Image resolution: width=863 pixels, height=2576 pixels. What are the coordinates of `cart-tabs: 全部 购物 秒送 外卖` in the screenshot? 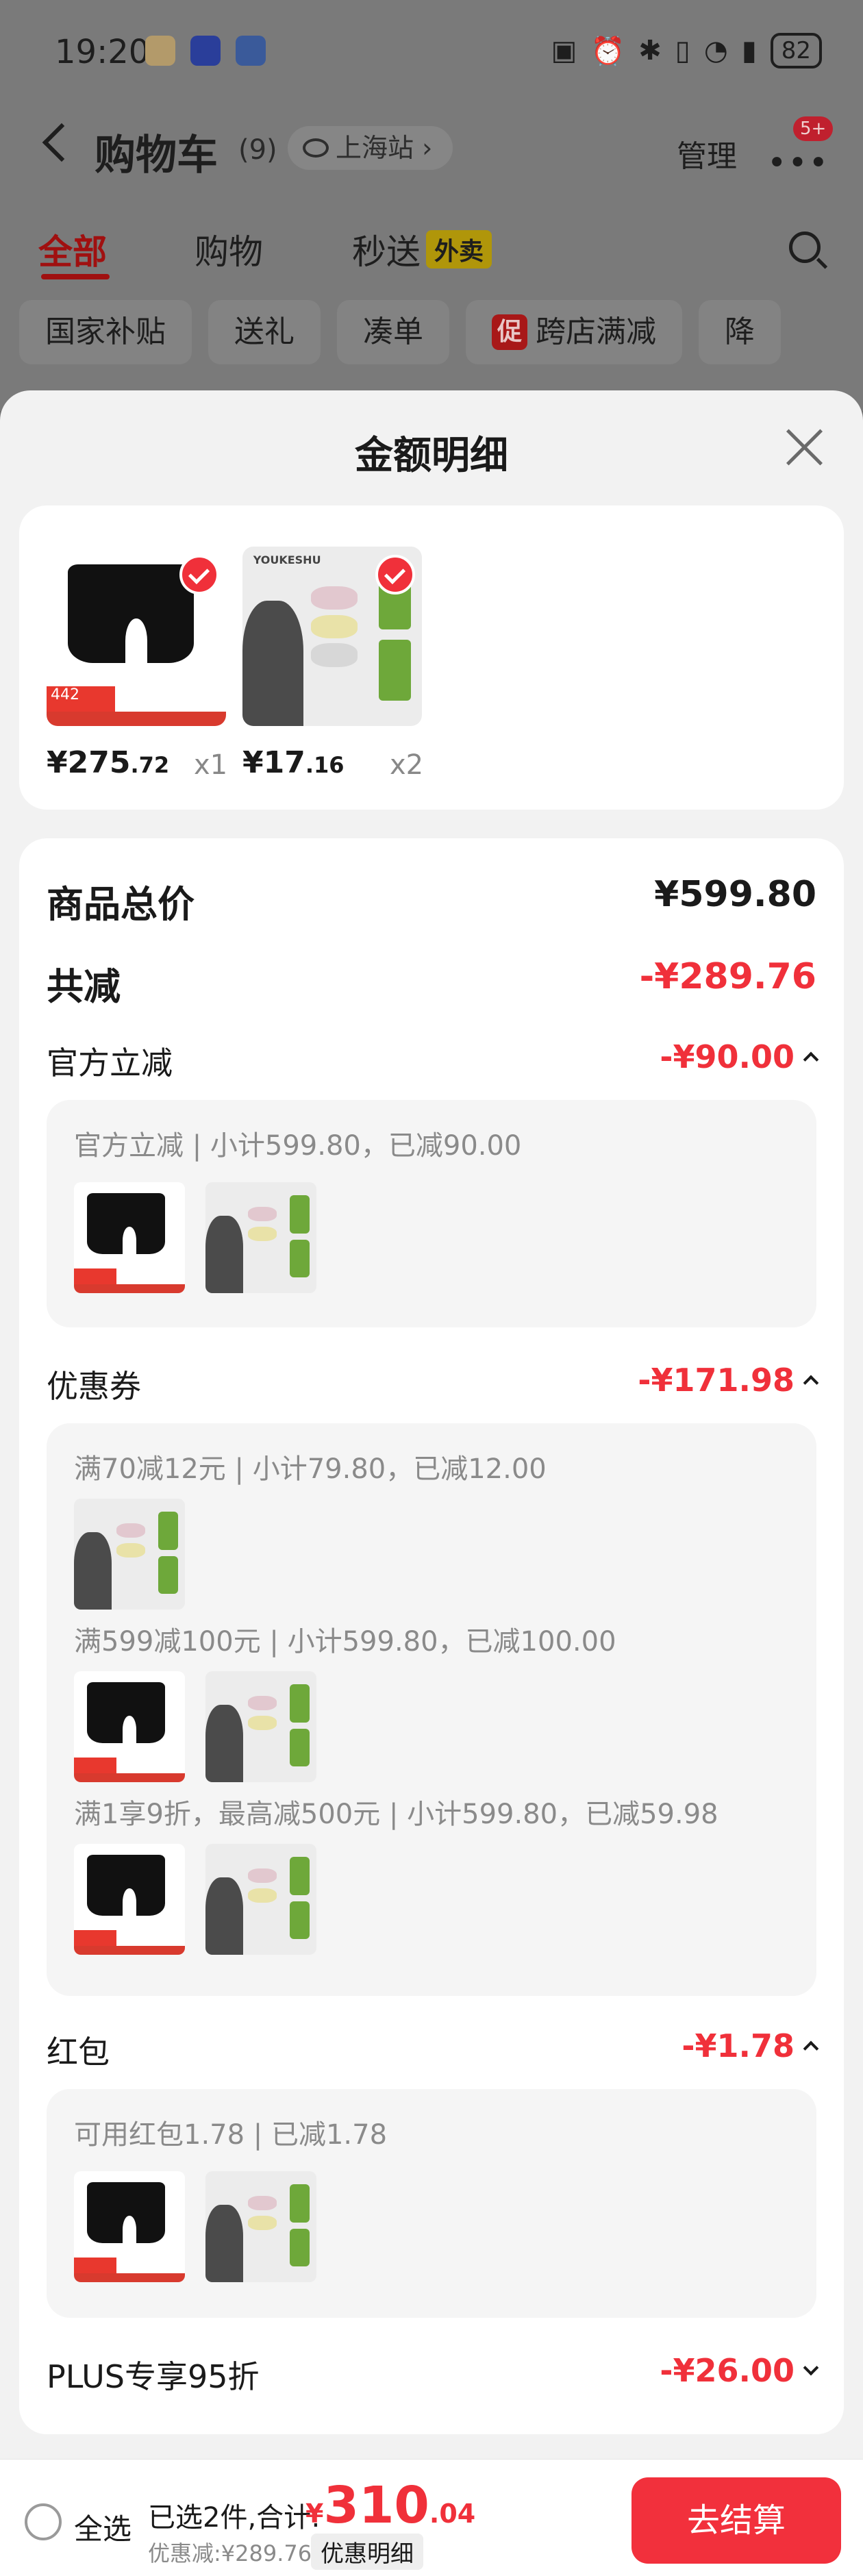 It's located at (431, 250).